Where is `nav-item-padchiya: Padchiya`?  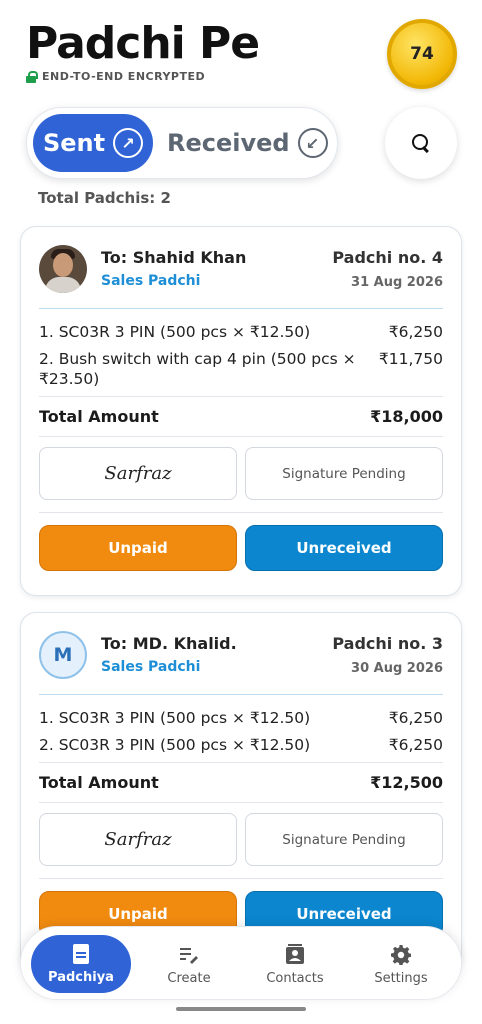
nav-item-padchiya: Padchiya is located at coordinates (81, 964).